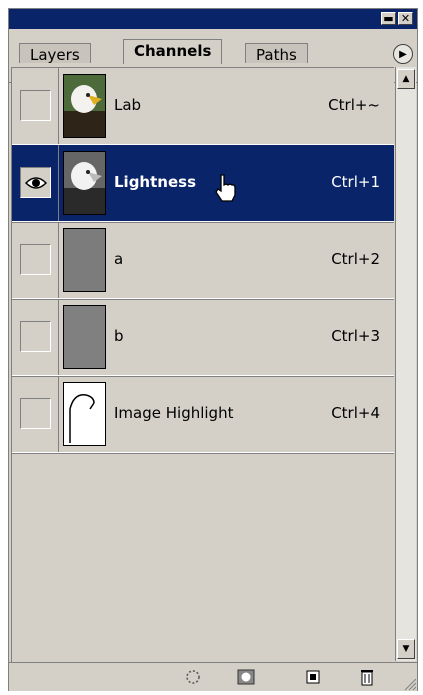  I want to click on tab-channels: Channels, so click(173, 51).